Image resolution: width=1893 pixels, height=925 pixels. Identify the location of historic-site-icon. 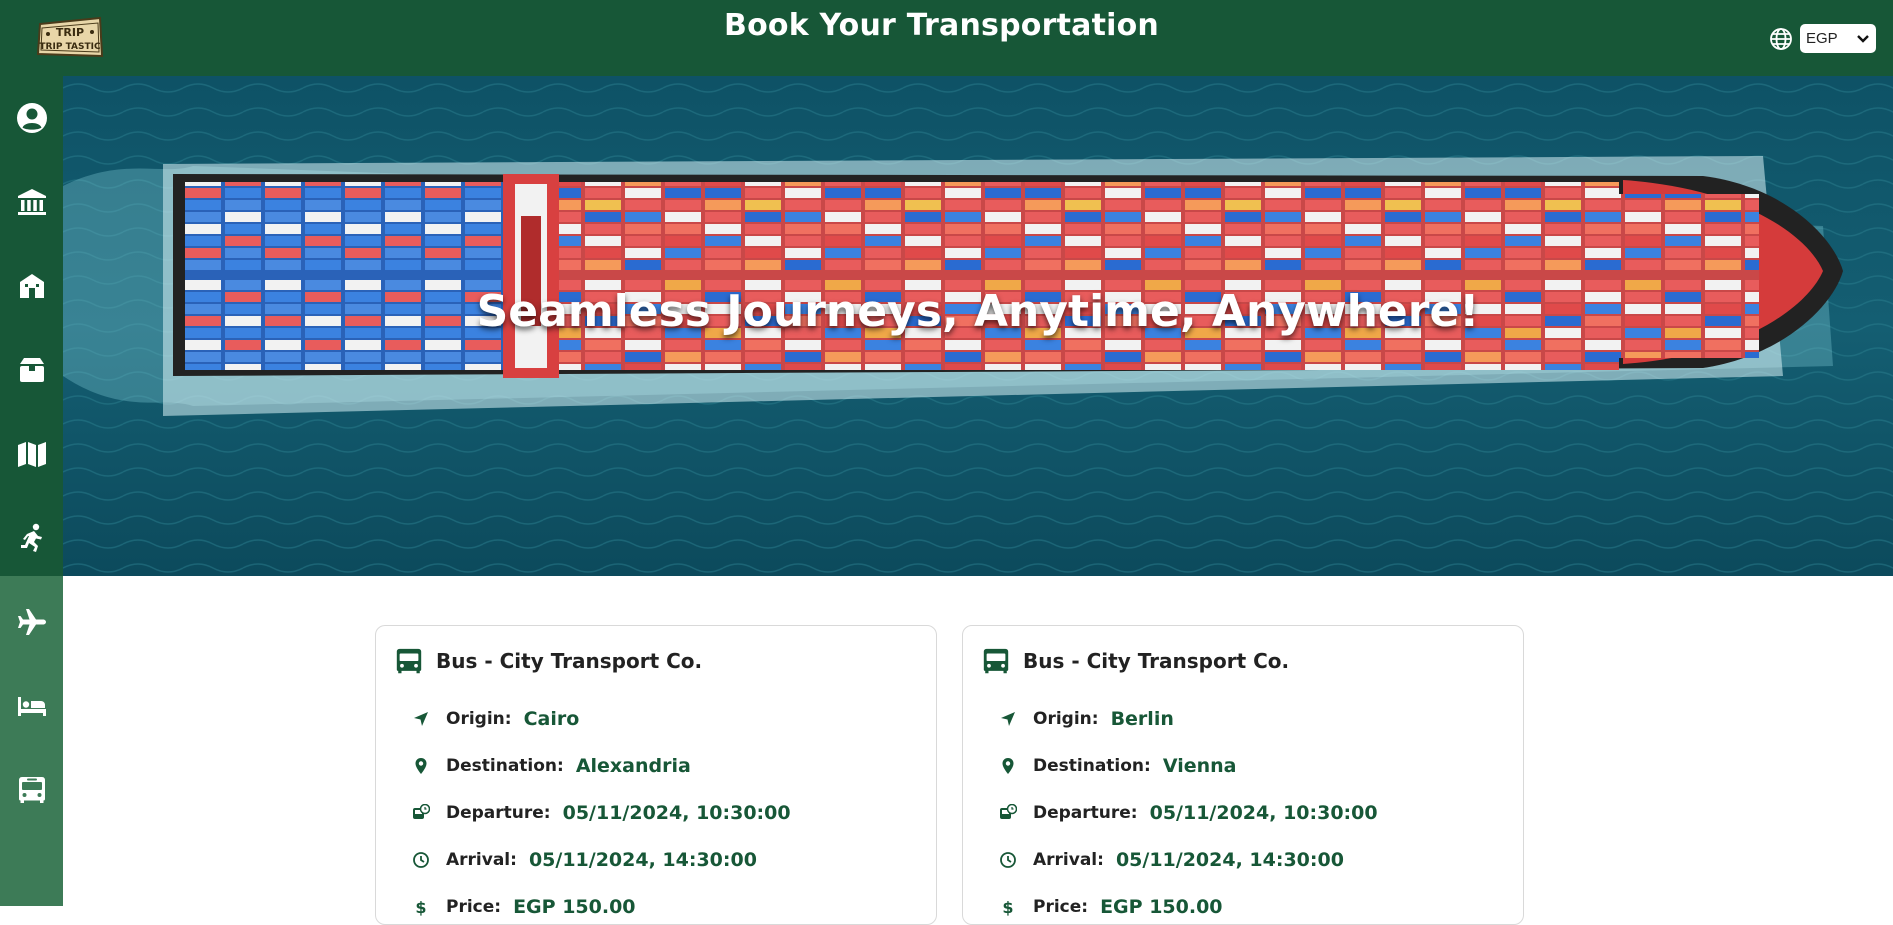
(31, 286).